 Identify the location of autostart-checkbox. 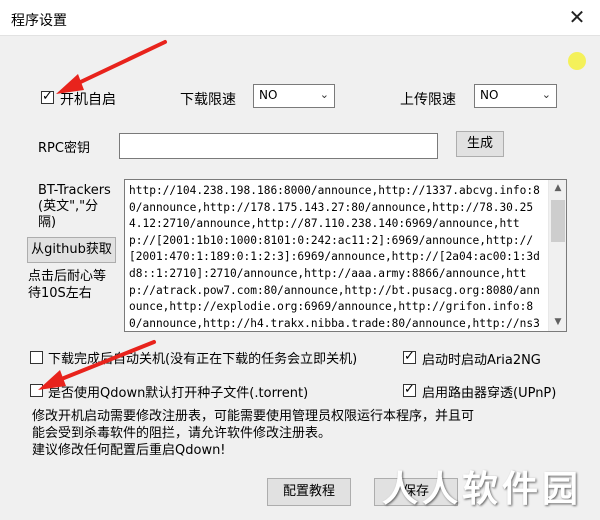
(47, 96).